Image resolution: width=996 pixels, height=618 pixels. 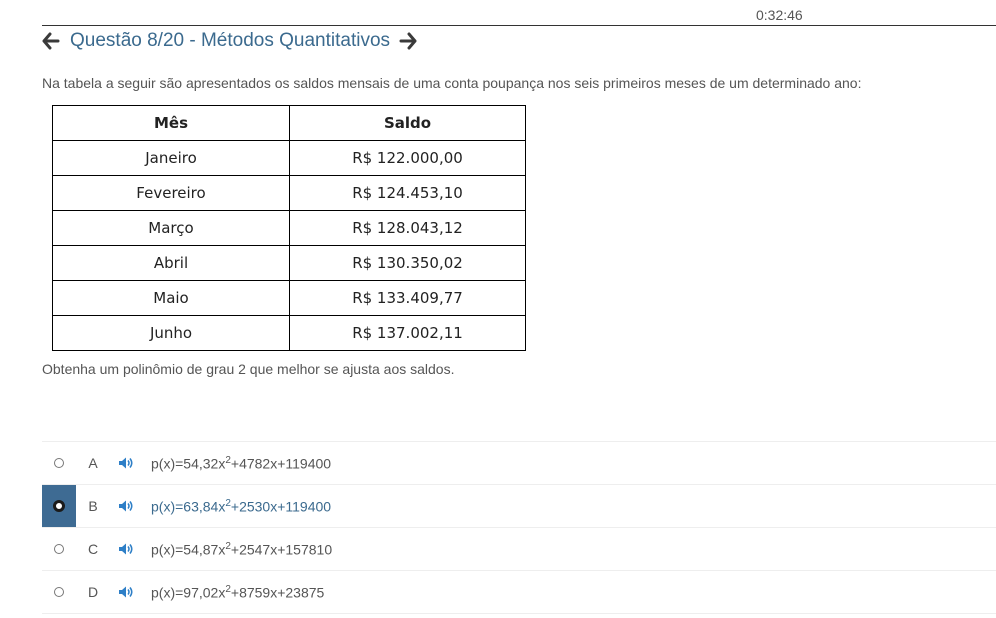 I want to click on table-header-row: Mês Saldo, so click(x=289, y=123).